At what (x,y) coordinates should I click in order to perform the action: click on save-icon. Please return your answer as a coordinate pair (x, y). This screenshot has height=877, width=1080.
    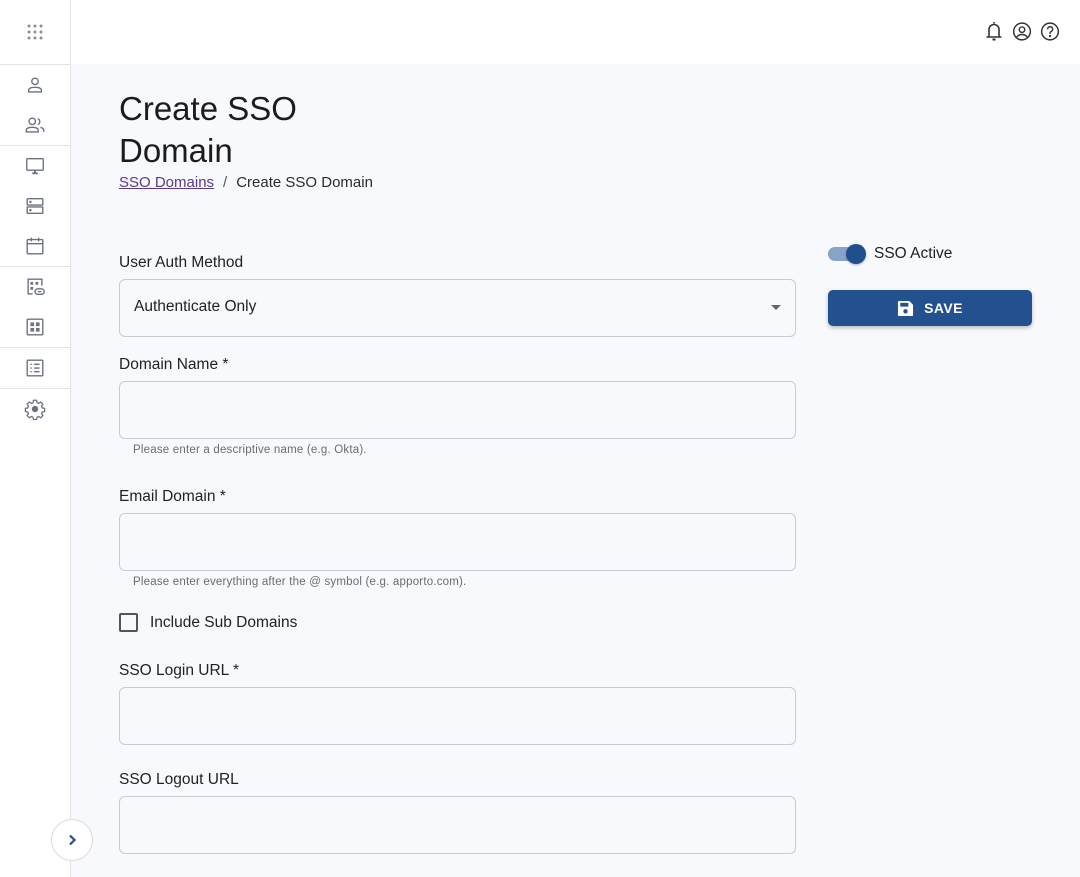
    Looking at the image, I should click on (906, 308).